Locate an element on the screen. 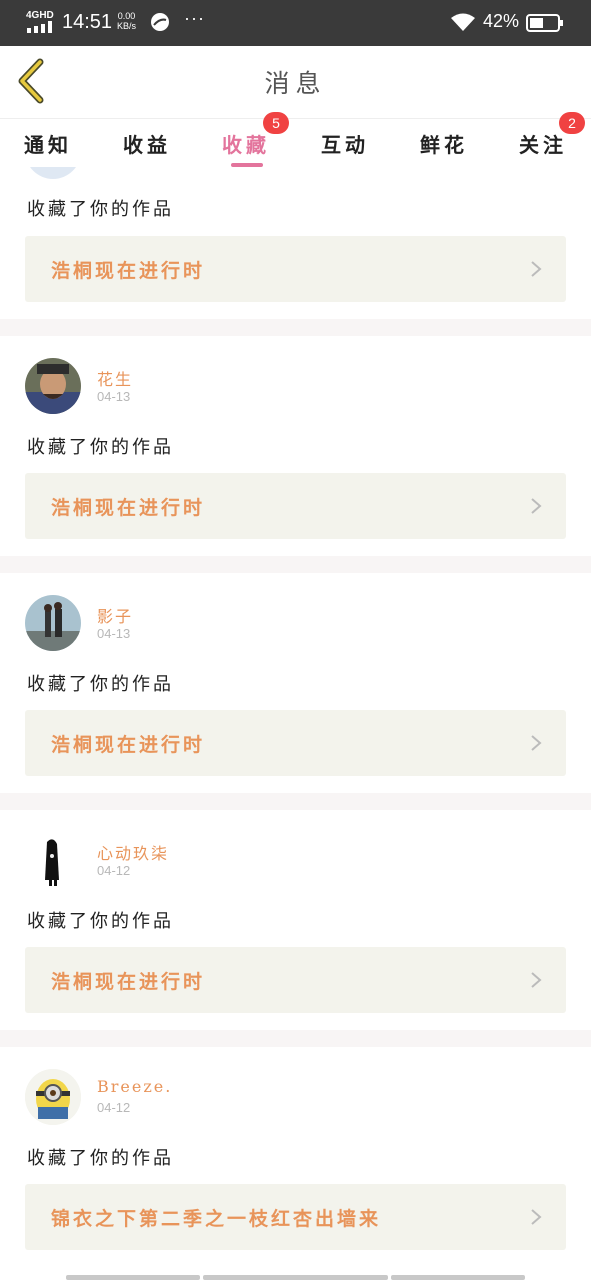  tab-favorites: 收藏 5 is located at coordinates (247, 139).